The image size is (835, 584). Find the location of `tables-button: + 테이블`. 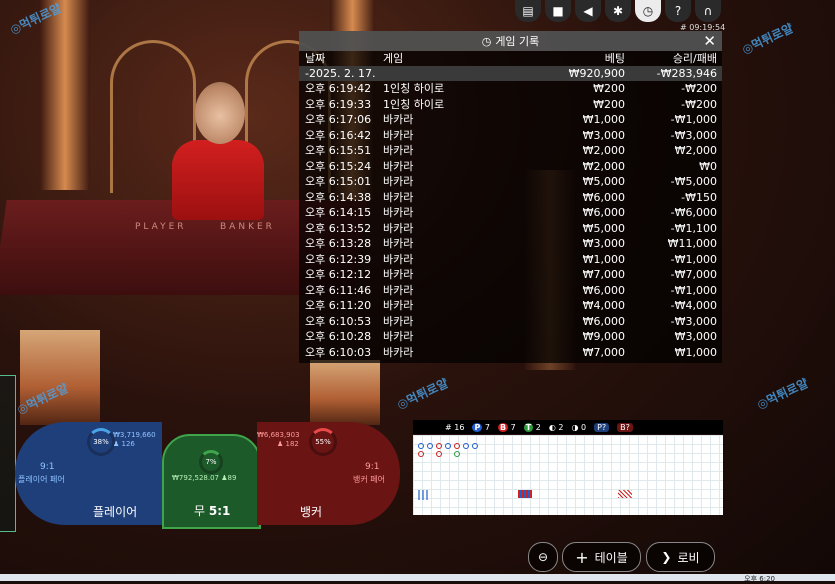

tables-button: + 테이블 is located at coordinates (601, 557).